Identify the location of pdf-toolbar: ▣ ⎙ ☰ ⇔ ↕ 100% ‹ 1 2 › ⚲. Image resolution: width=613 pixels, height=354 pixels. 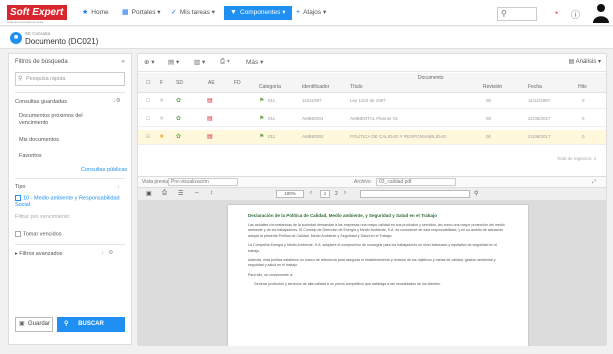
(372, 194).